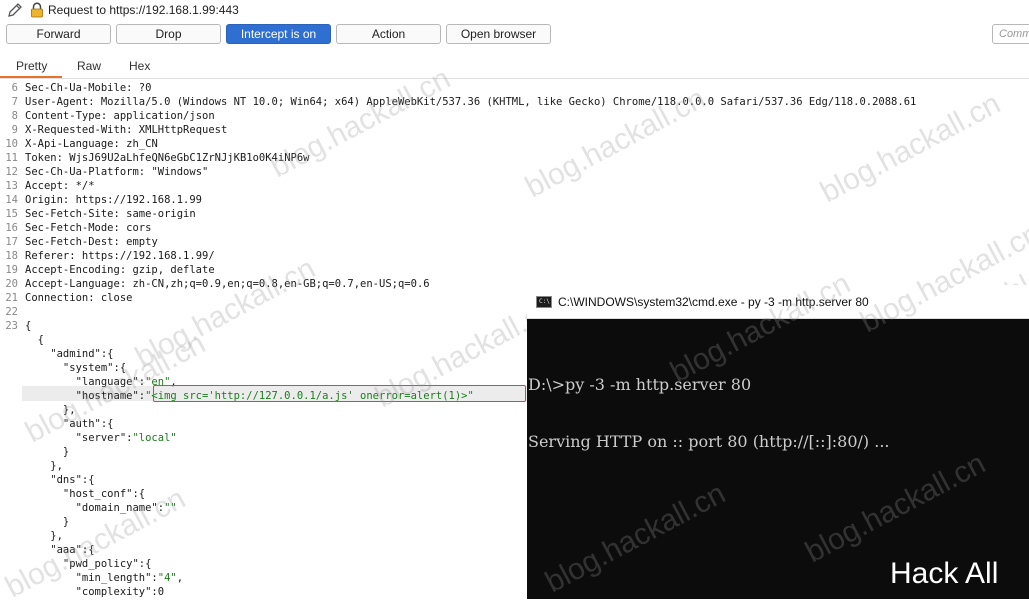  Describe the element at coordinates (60, 550) in the screenshot. I see `json-text: "aaa":{` at that location.